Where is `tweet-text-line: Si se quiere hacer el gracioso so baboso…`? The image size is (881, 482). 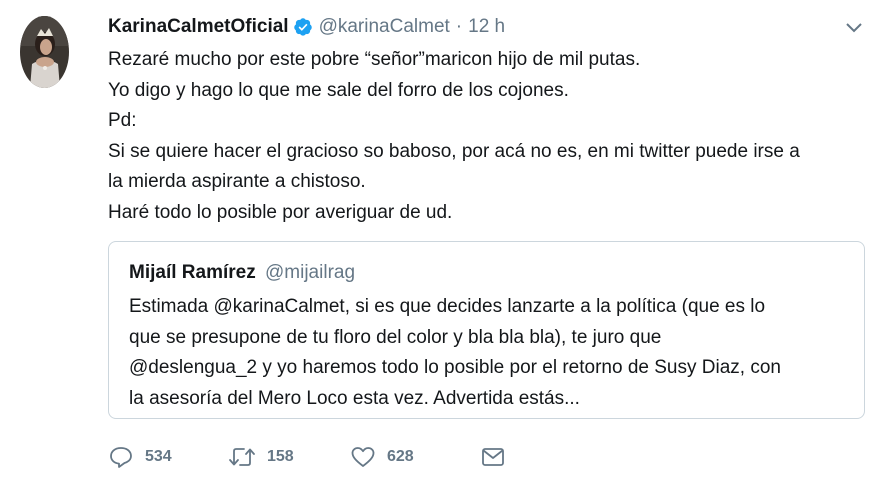 tweet-text-line: Si se quiere hacer el gracioso so baboso… is located at coordinates (454, 151).